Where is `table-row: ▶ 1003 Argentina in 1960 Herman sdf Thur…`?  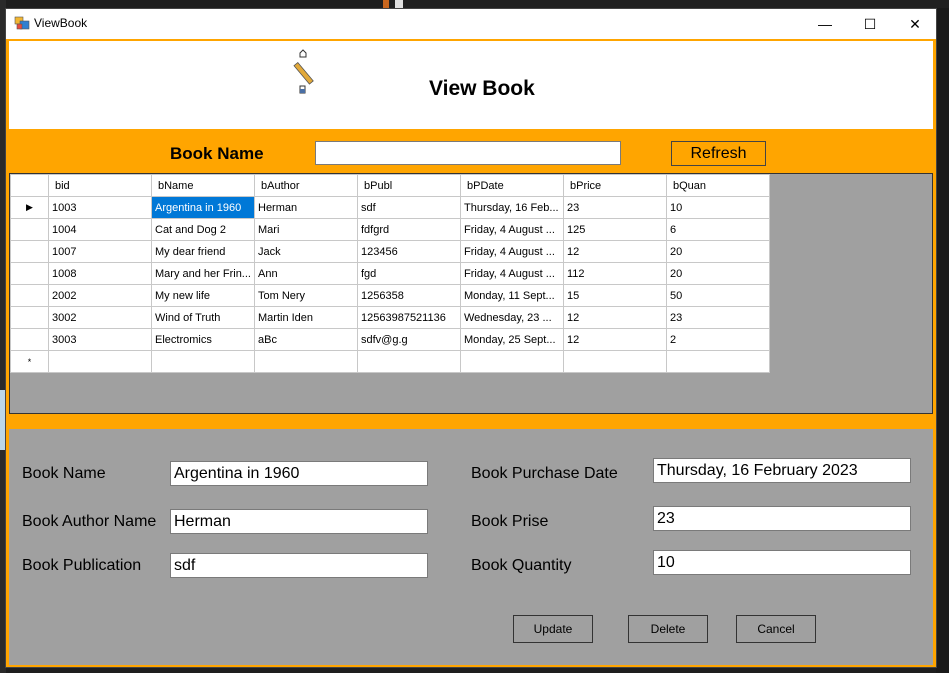 table-row: ▶ 1003 Argentina in 1960 Herman sdf Thur… is located at coordinates (390, 207).